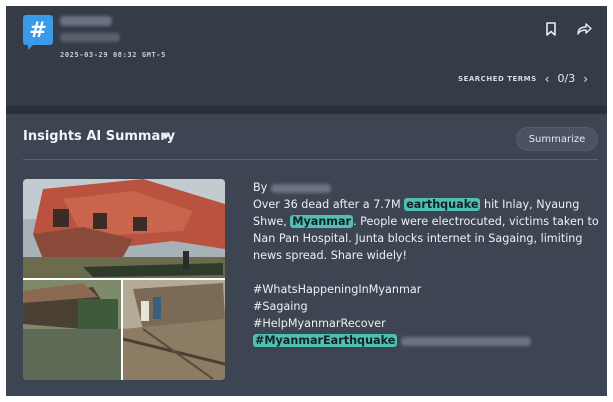  Describe the element at coordinates (428, 289) in the screenshot. I see `hashtag: #WhatsHappeningInMyanmar` at that location.